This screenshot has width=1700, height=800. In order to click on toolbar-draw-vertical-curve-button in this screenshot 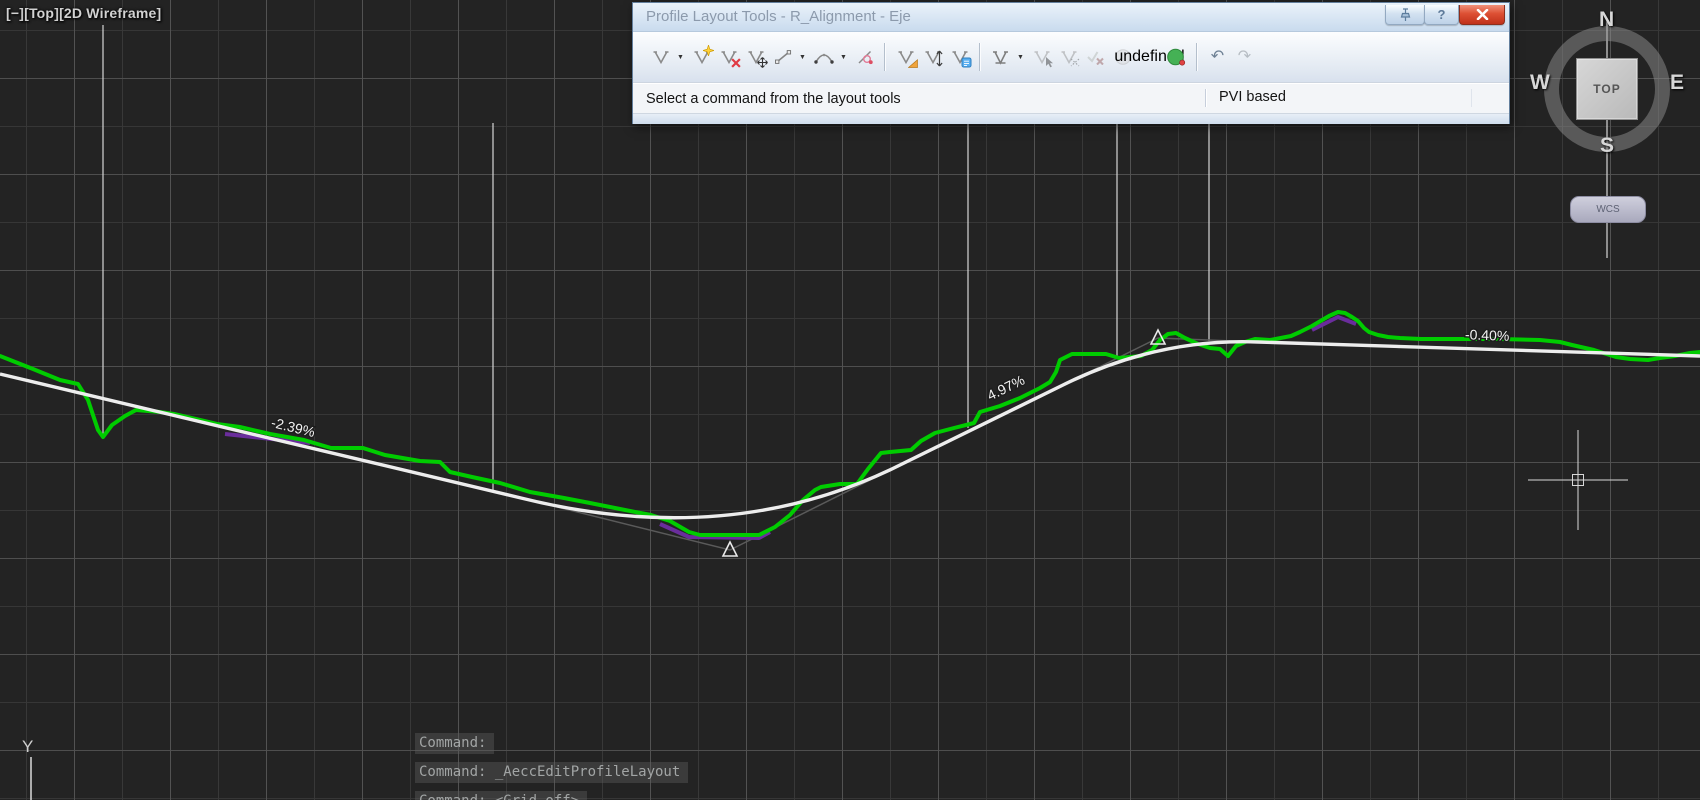, I will do `click(823, 57)`.